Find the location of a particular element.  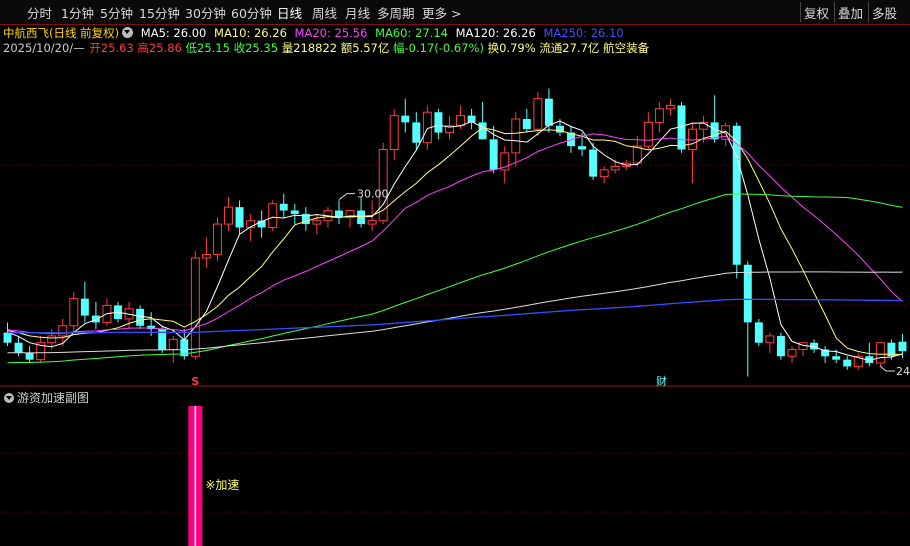

high-label: 30.00 is located at coordinates (373, 194).